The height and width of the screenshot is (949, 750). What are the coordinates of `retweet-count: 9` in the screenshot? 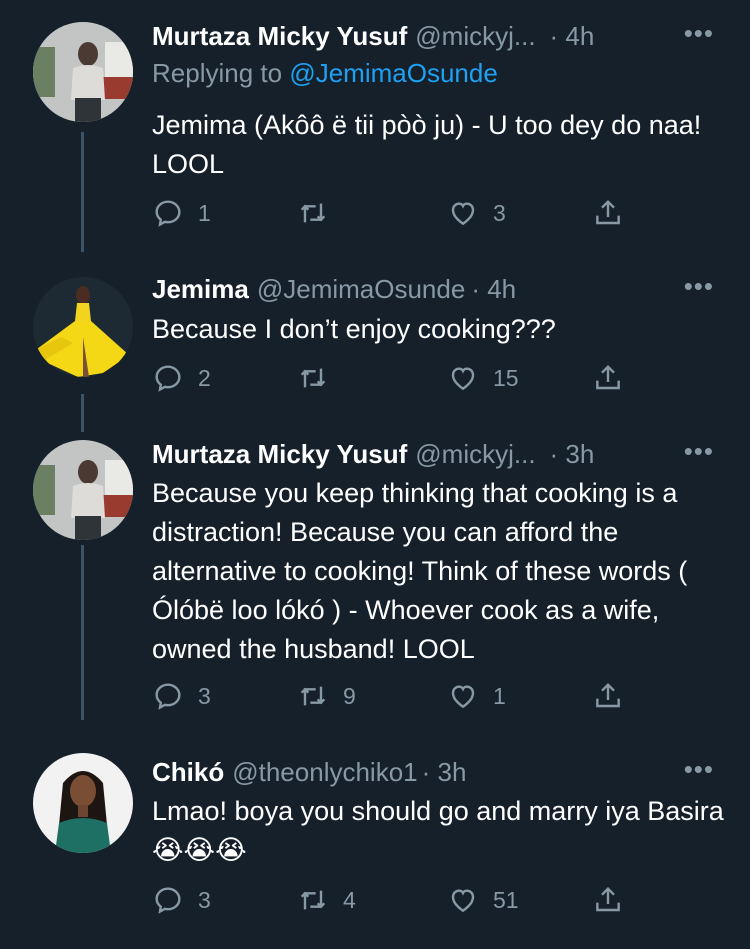 It's located at (349, 695).